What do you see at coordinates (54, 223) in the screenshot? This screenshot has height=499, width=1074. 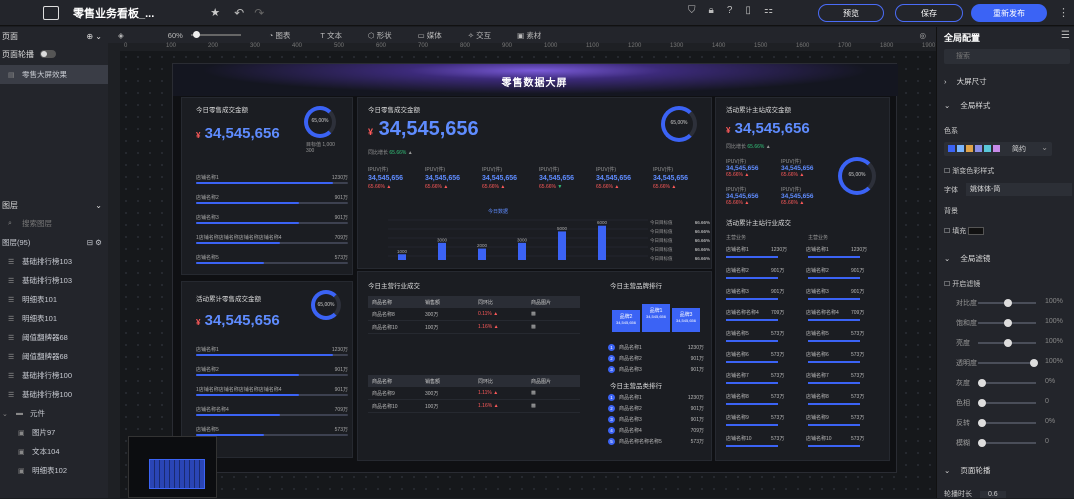 I see `layer-search: ⌕ 搜索图层` at bounding box center [54, 223].